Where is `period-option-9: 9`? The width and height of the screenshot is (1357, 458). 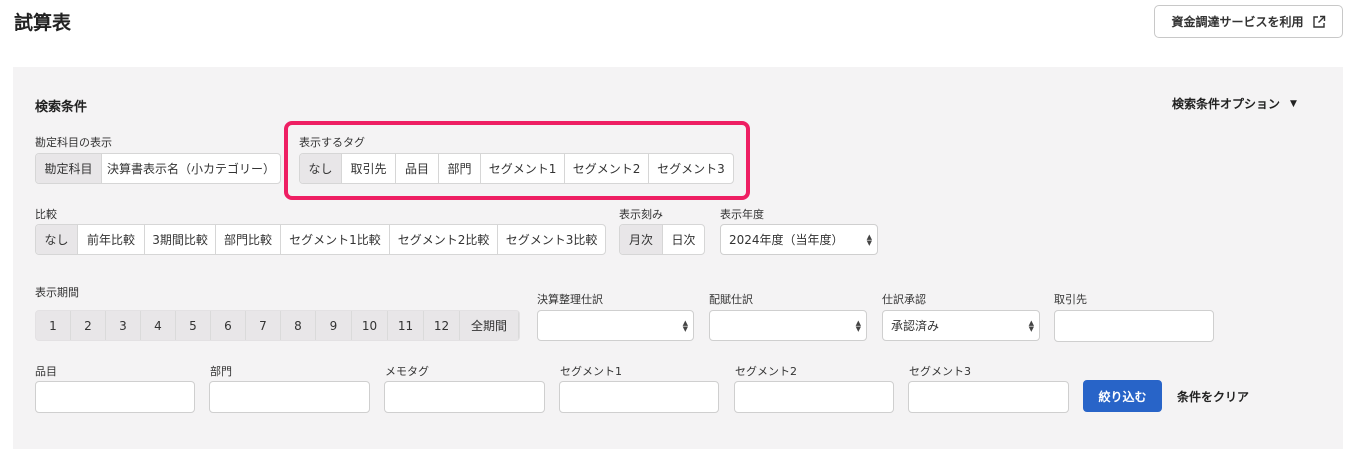 period-option-9: 9 is located at coordinates (334, 325).